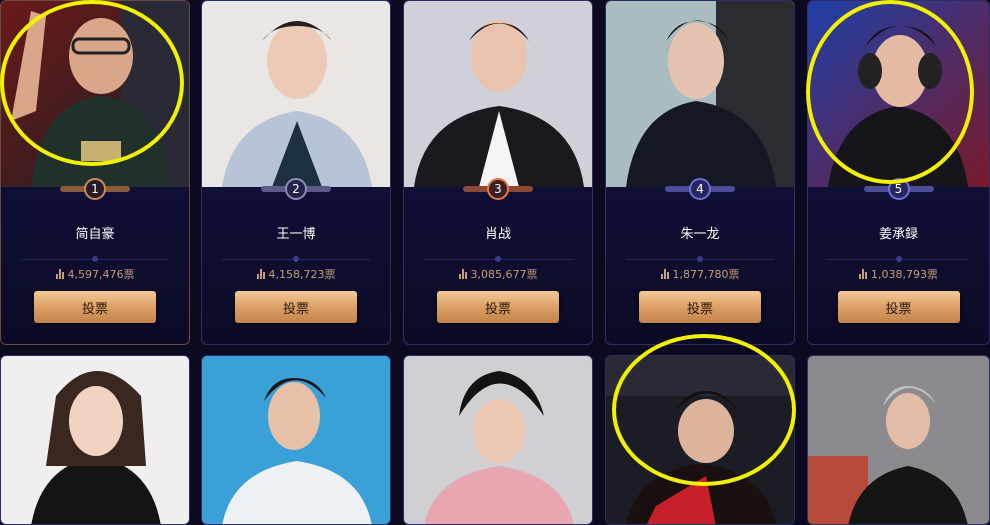  What do you see at coordinates (95, 274) in the screenshot?
I see `vote-count: 4,597,476票` at bounding box center [95, 274].